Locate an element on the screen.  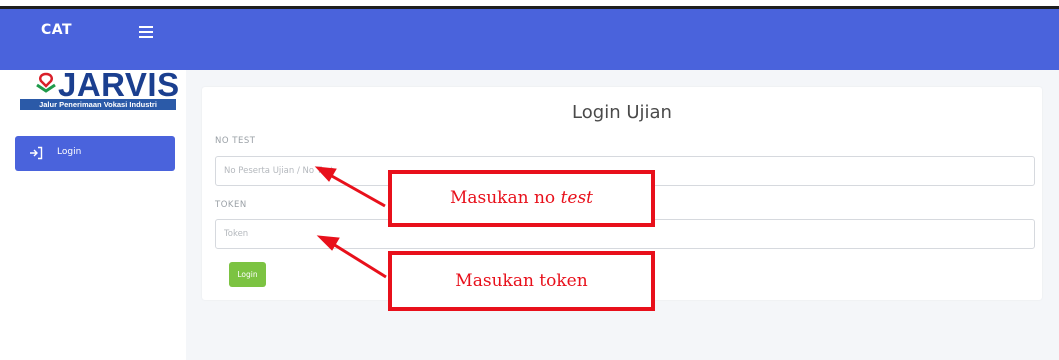
logo-mark-icon is located at coordinates (46, 82).